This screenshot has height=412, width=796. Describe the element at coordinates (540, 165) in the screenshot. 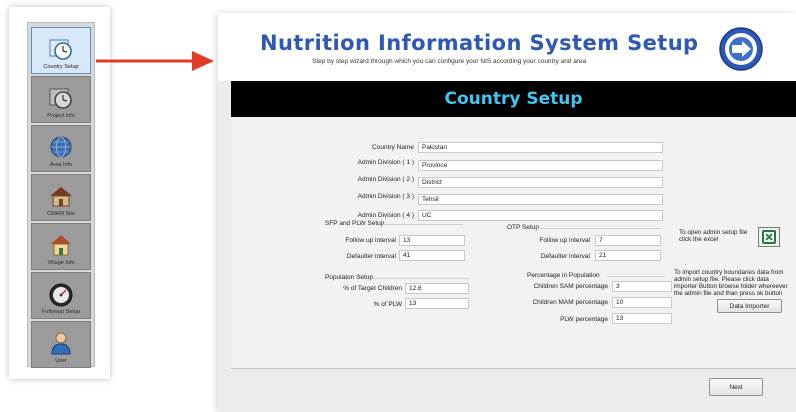

I see `admin-division-1-field: Province` at that location.